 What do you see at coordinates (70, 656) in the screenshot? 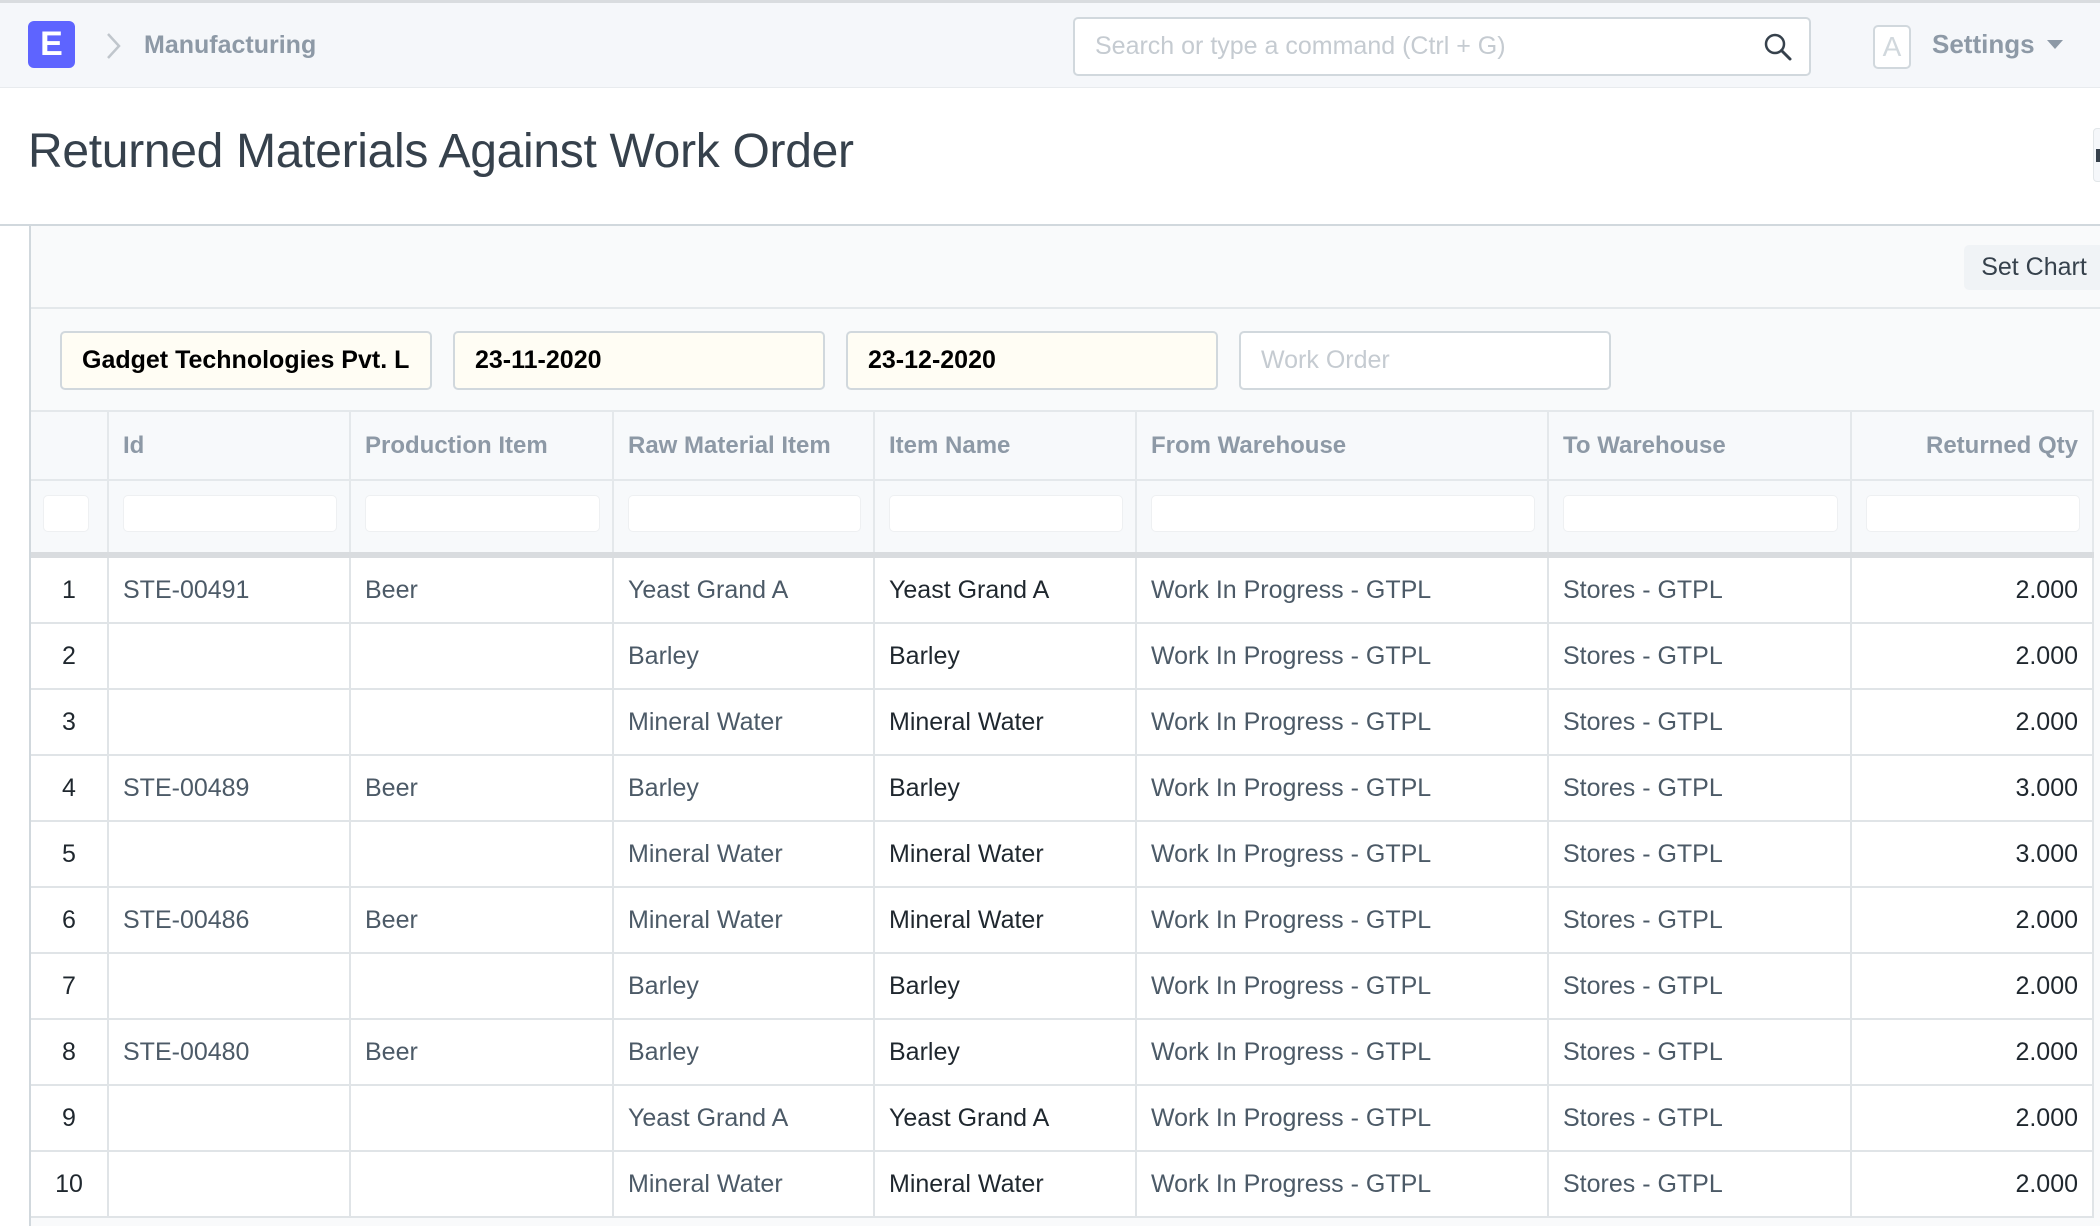
I see `cell-row-index: 2` at bounding box center [70, 656].